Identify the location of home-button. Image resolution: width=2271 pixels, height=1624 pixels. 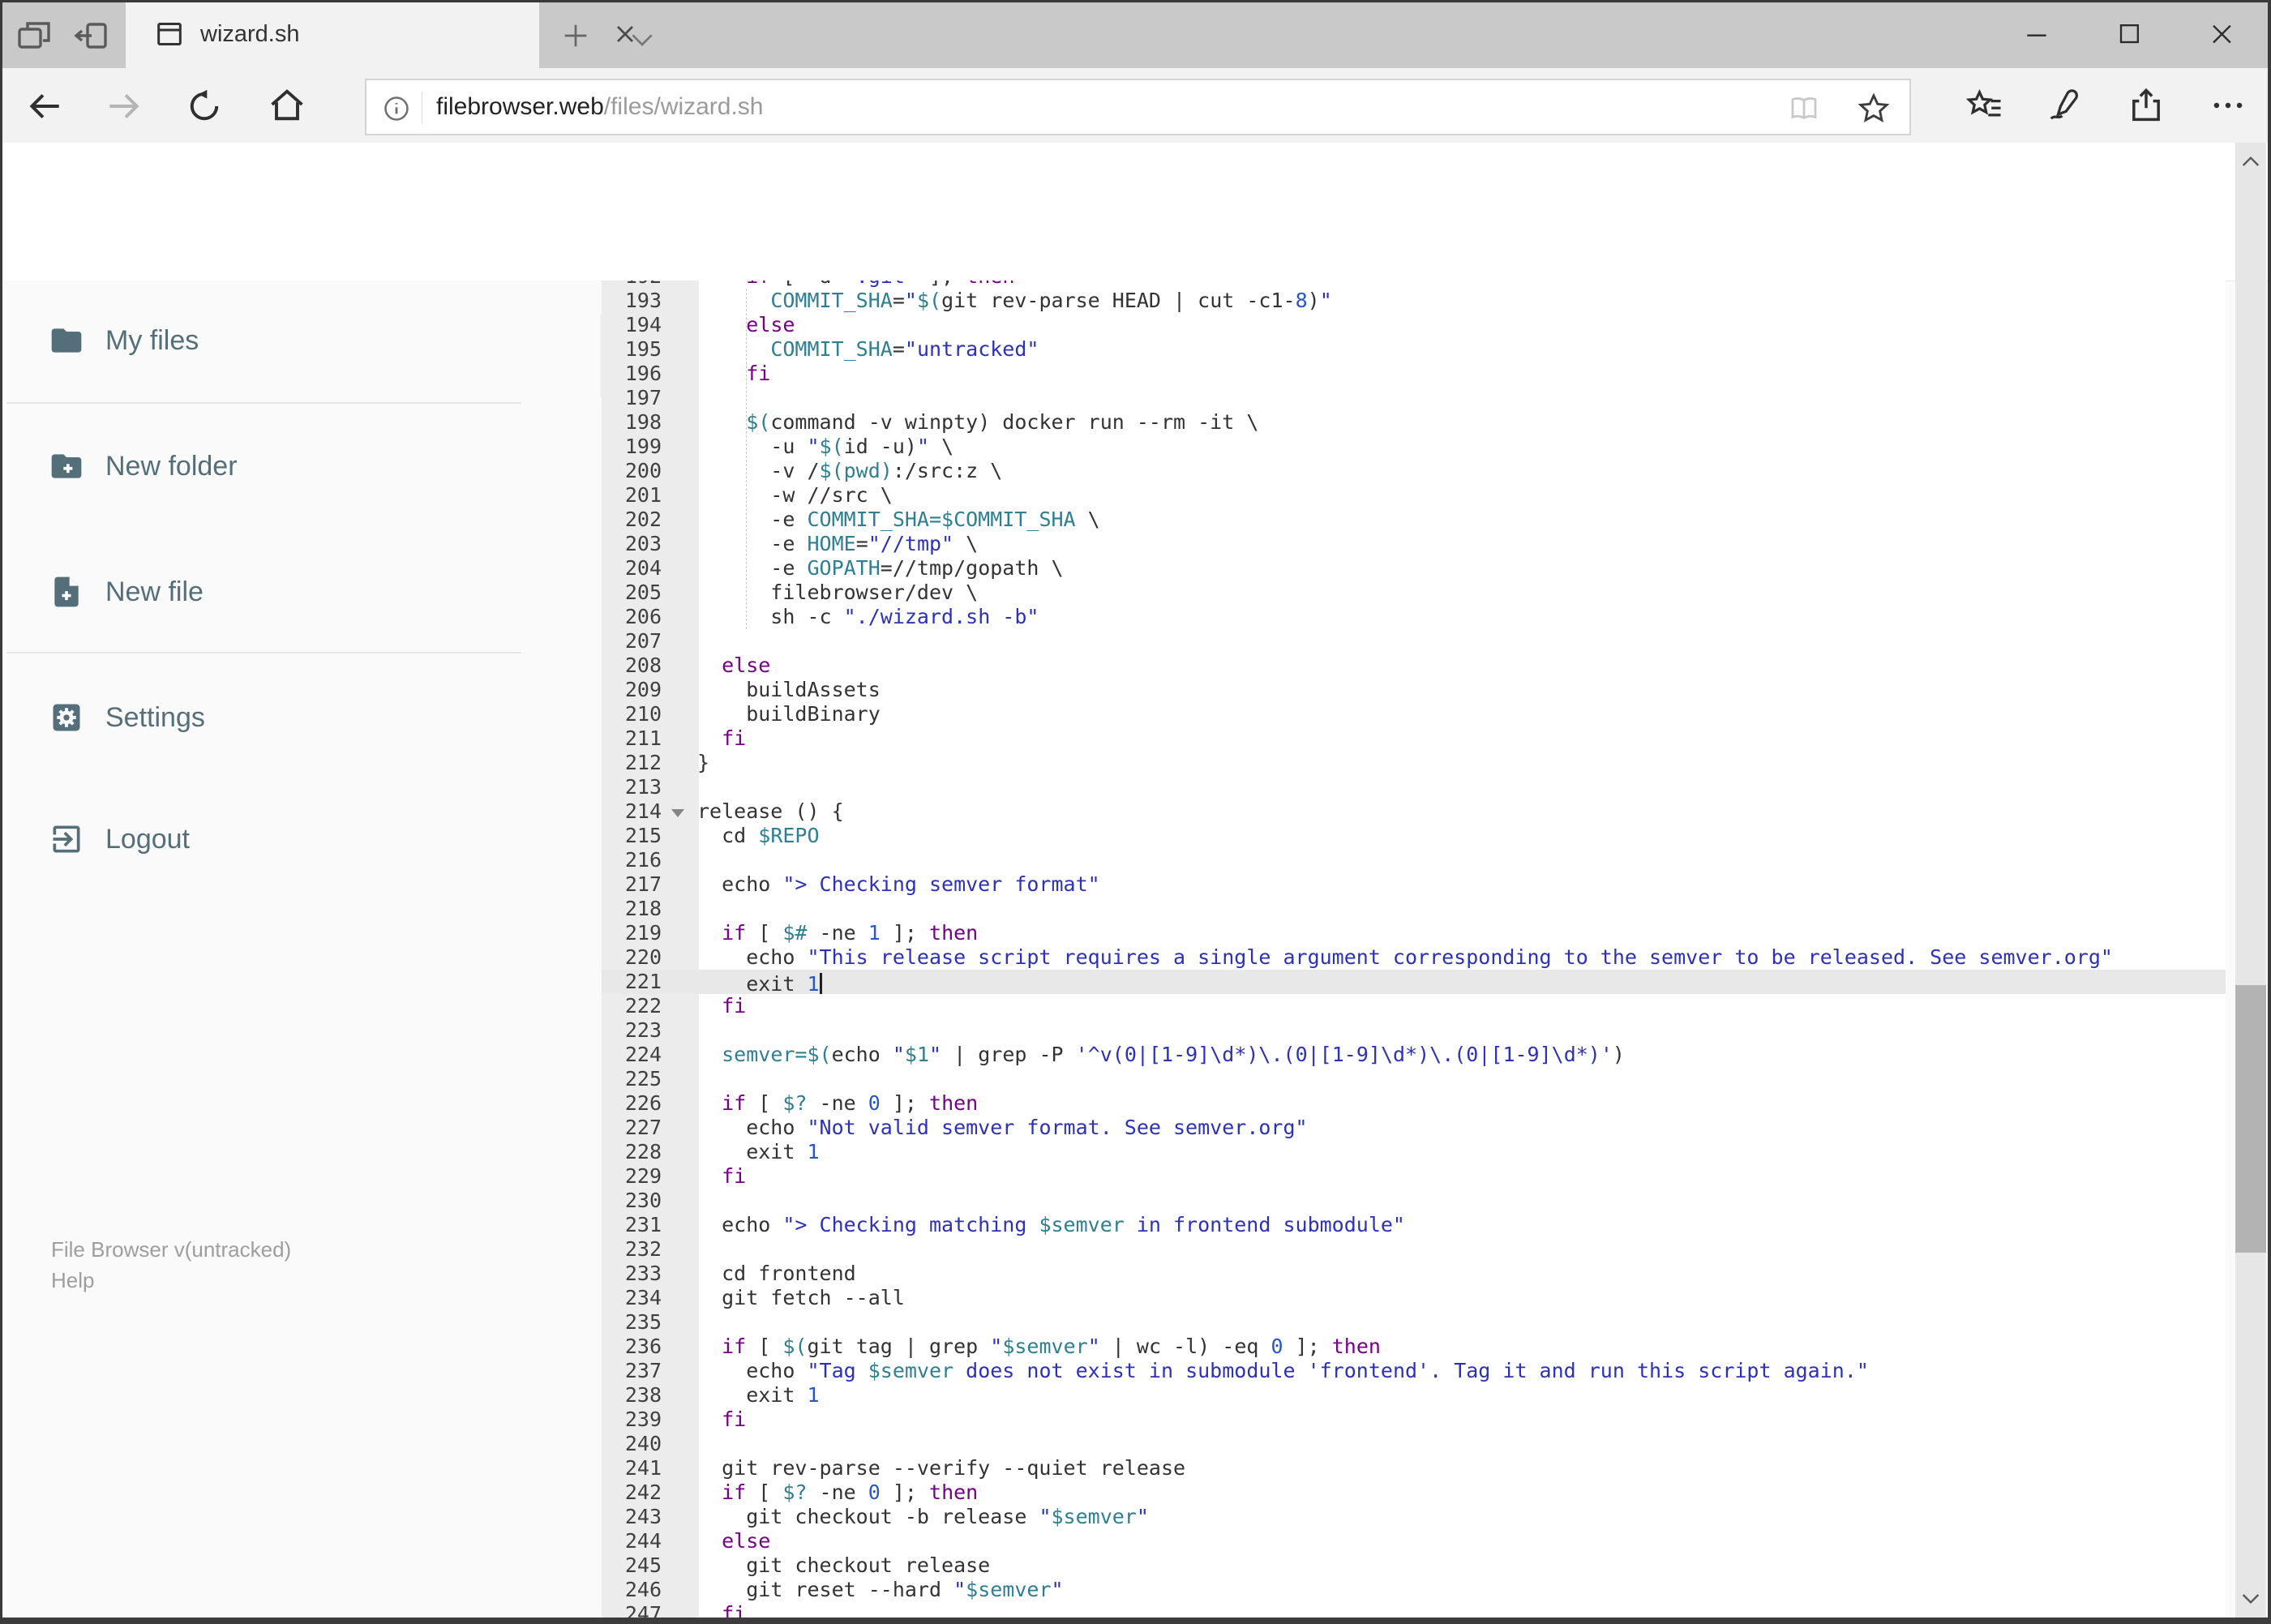
(287, 105).